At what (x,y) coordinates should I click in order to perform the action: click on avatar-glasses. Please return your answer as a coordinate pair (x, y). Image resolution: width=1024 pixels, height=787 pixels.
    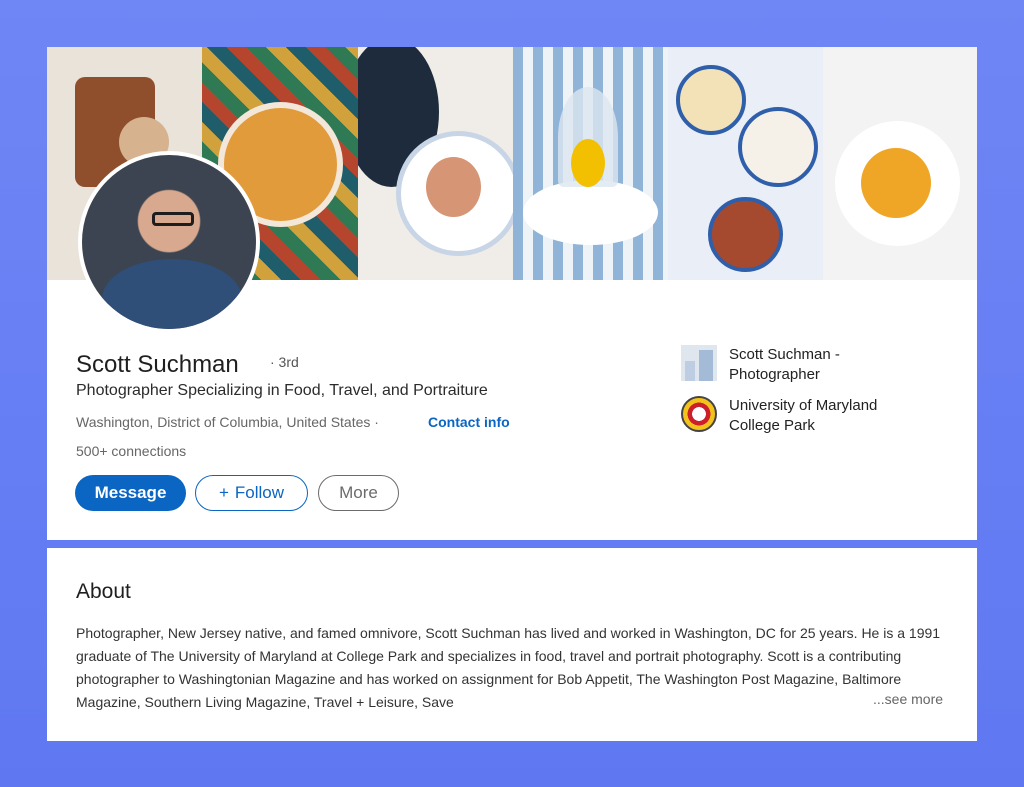
    Looking at the image, I should click on (173, 219).